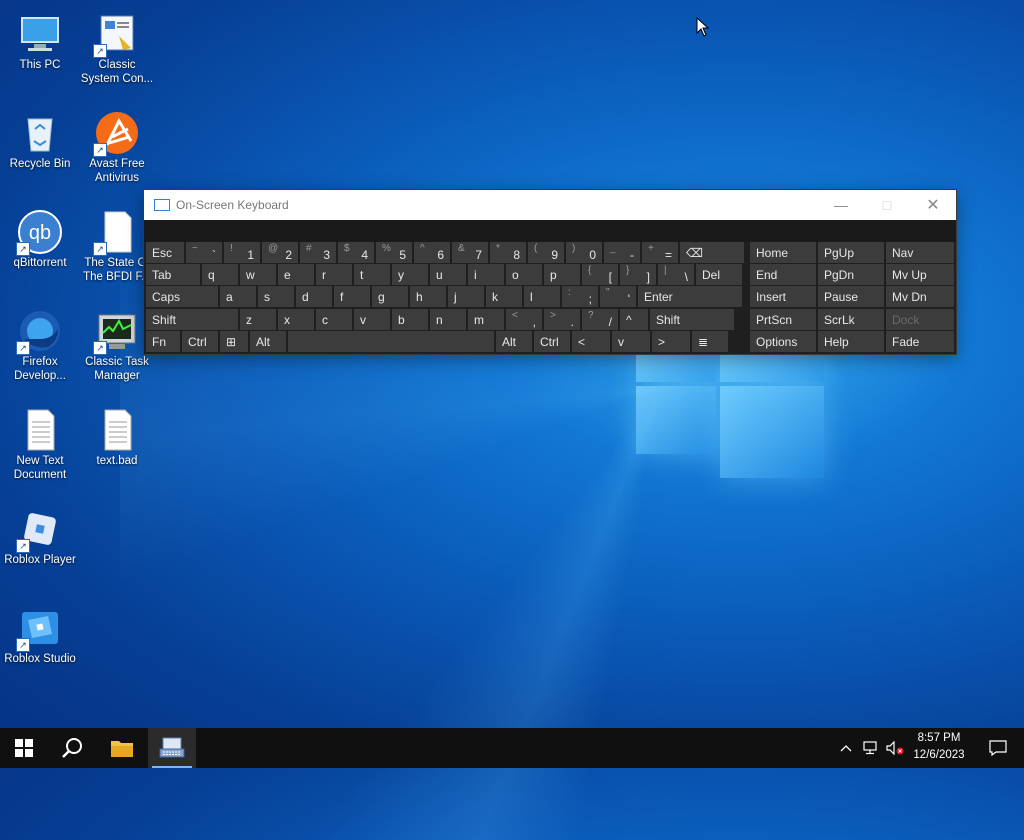  Describe the element at coordinates (276, 297) in the screenshot. I see `key-s: s` at that location.